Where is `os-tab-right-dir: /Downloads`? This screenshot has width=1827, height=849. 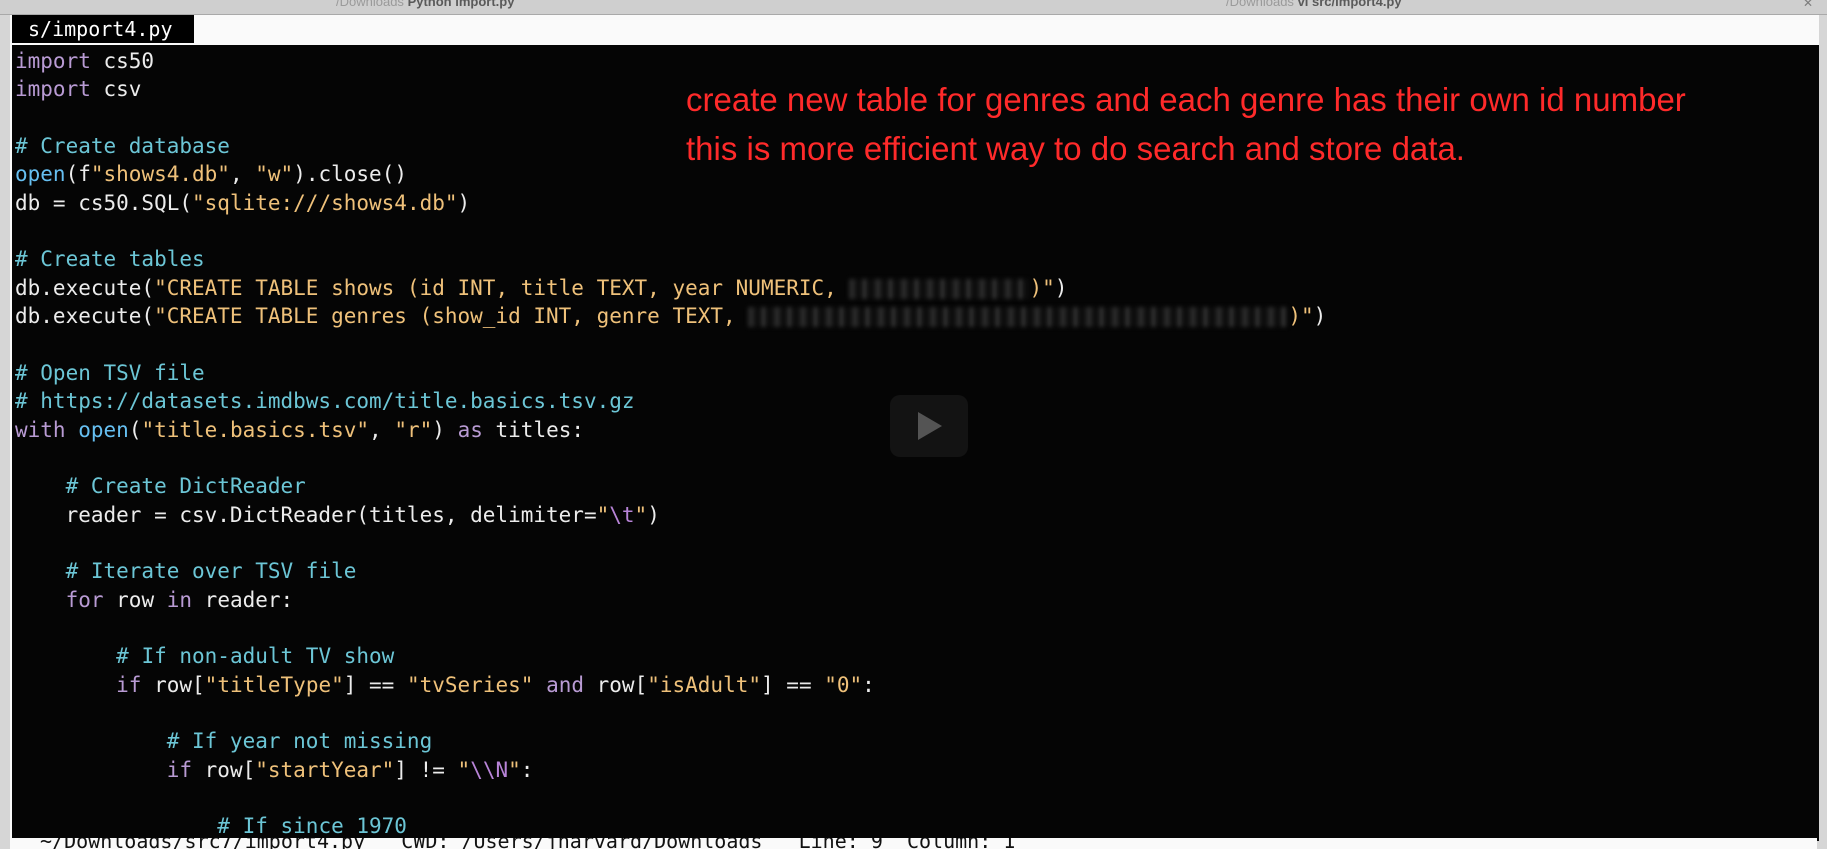
os-tab-right-dir: /Downloads is located at coordinates (1260, 4).